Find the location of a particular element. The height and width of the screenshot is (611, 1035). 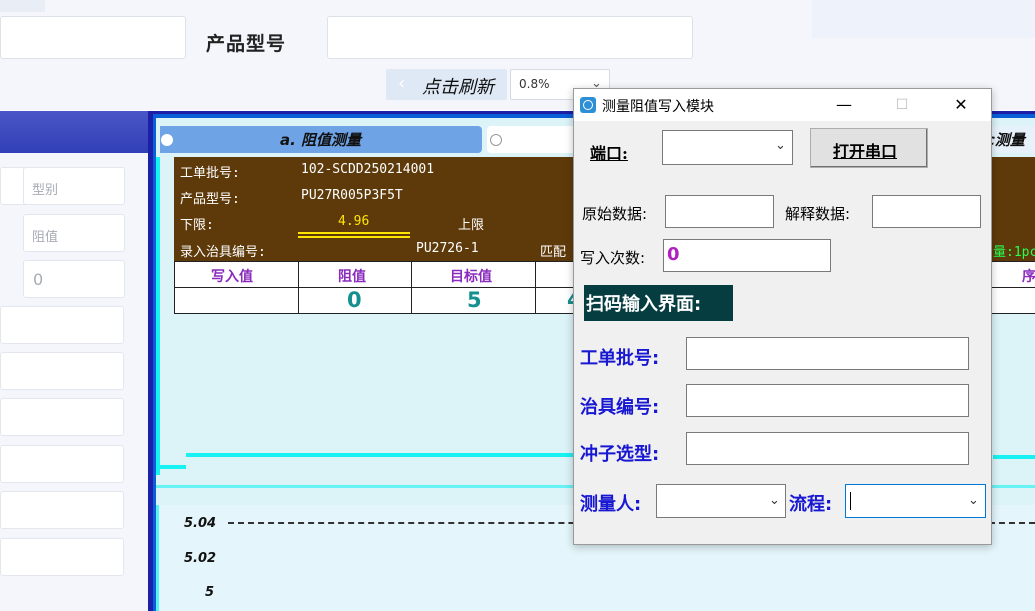

zero-placeholder: 0 is located at coordinates (38, 279).